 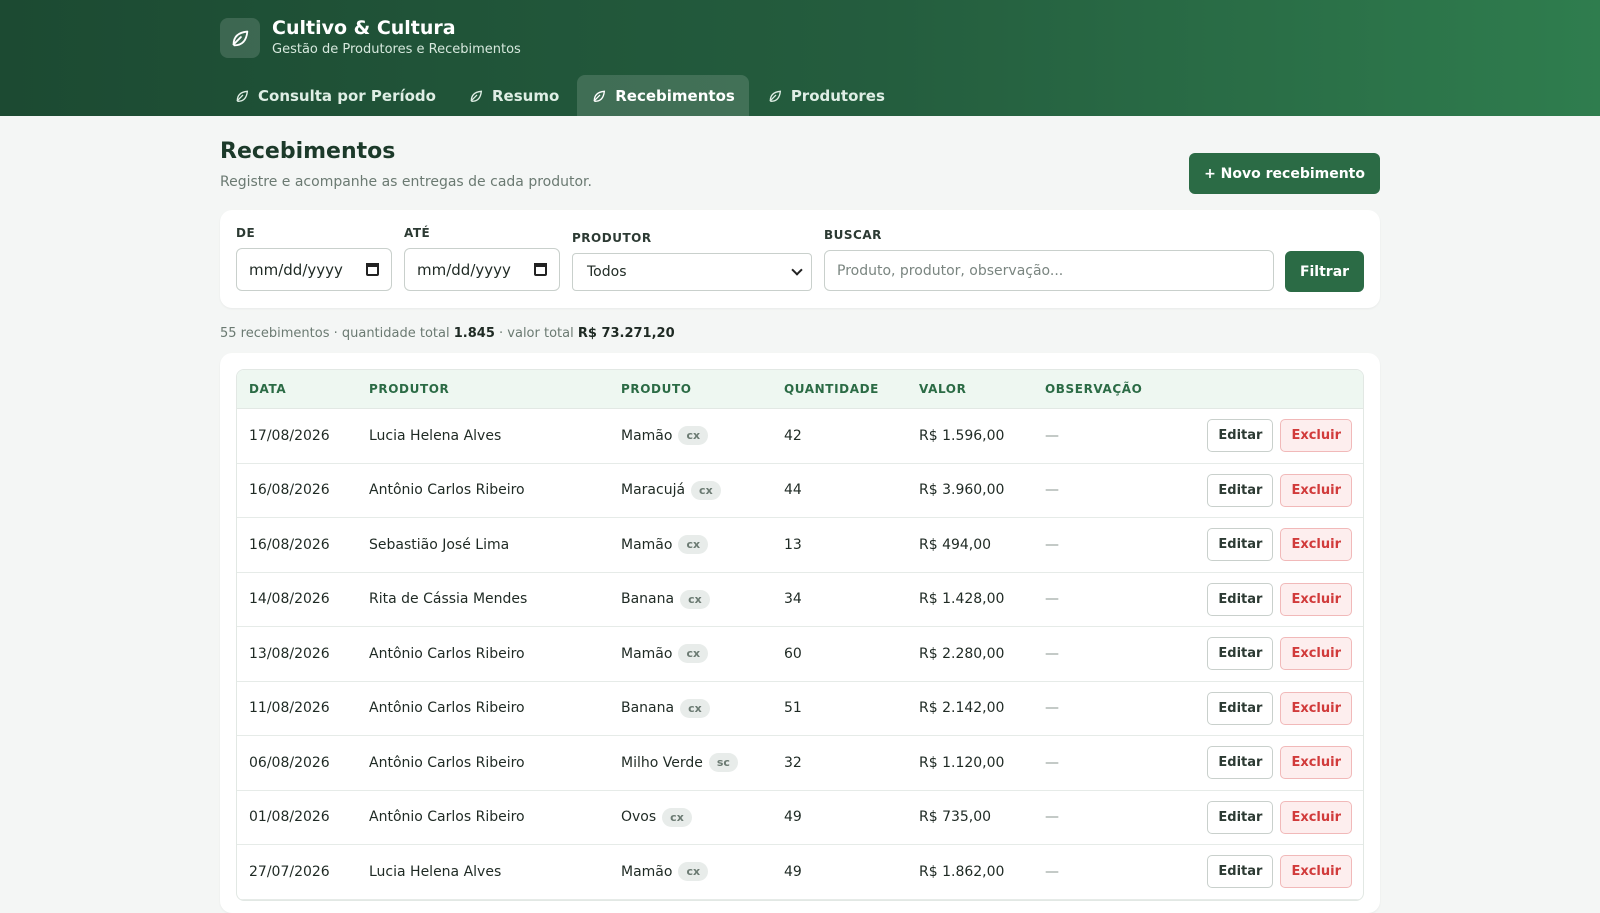 I want to click on de-date-input: mm/dd/yyyy, so click(x=314, y=269).